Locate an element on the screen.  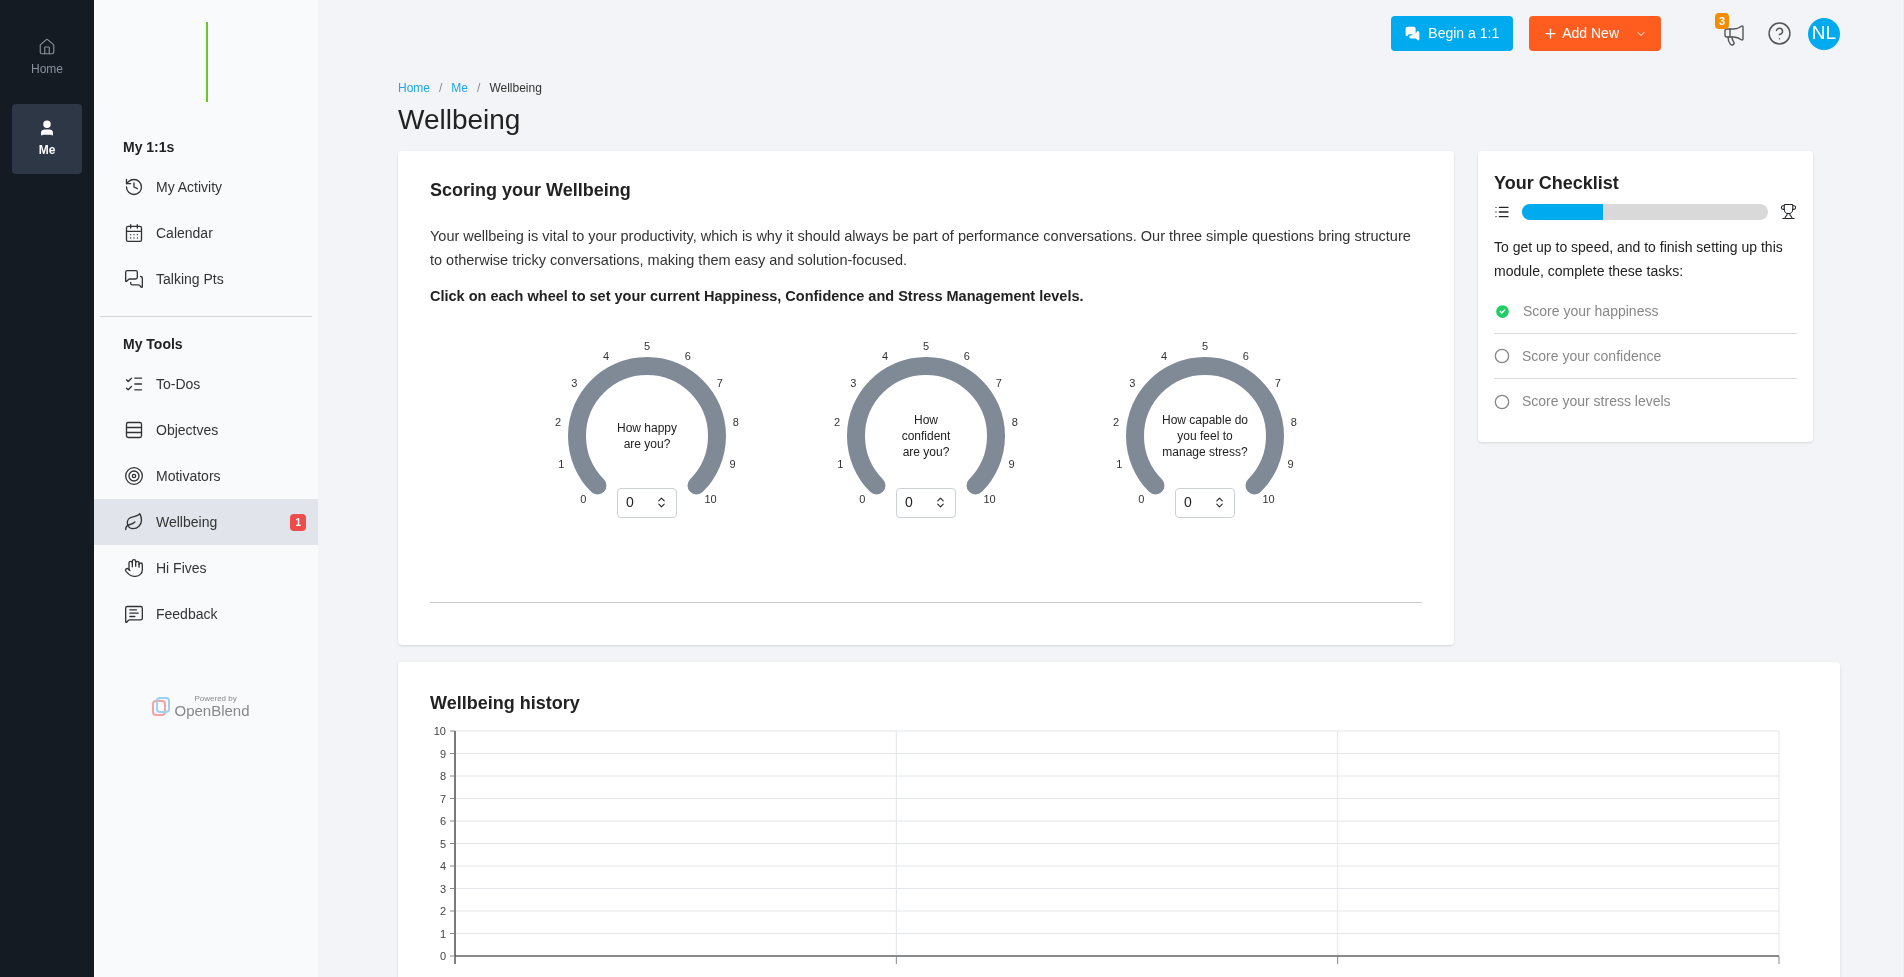
hand-icon is located at coordinates (134, 568).